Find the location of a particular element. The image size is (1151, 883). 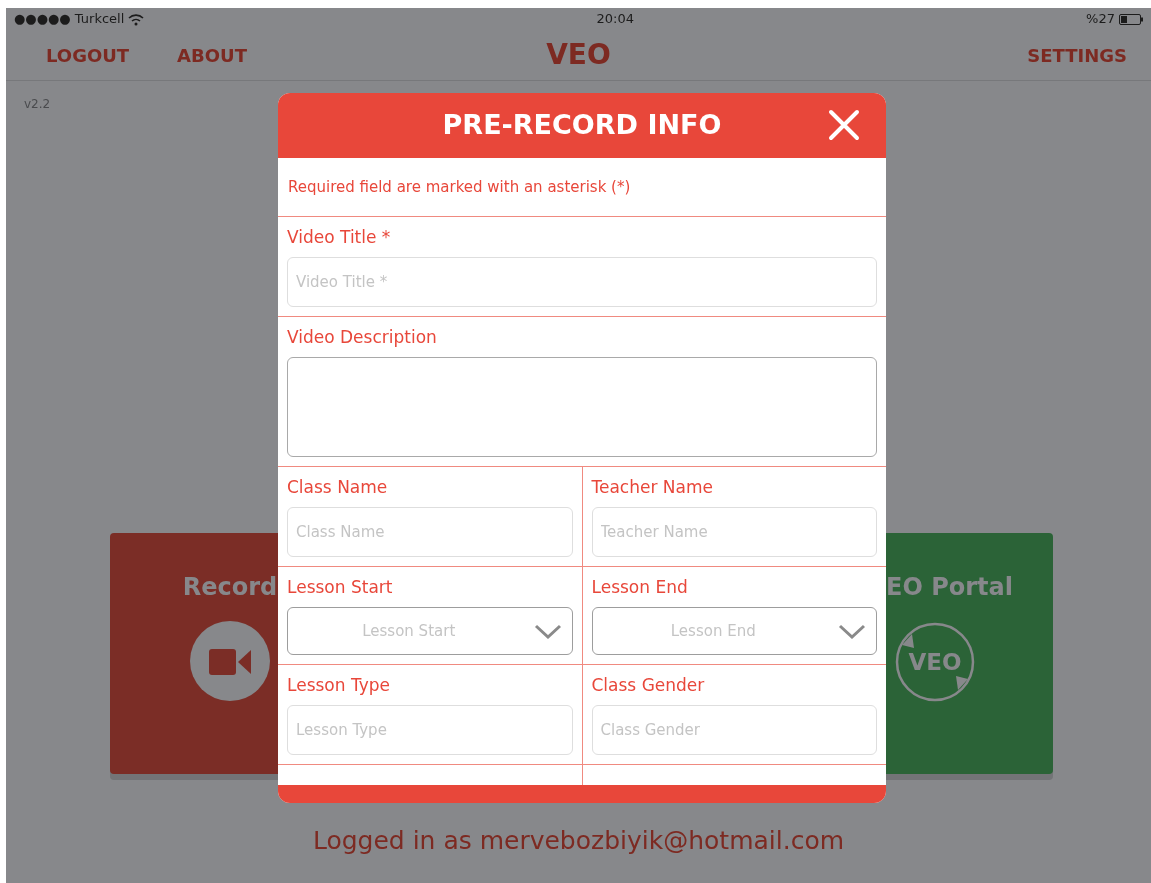

version-text: v2.2 is located at coordinates (38, 104).